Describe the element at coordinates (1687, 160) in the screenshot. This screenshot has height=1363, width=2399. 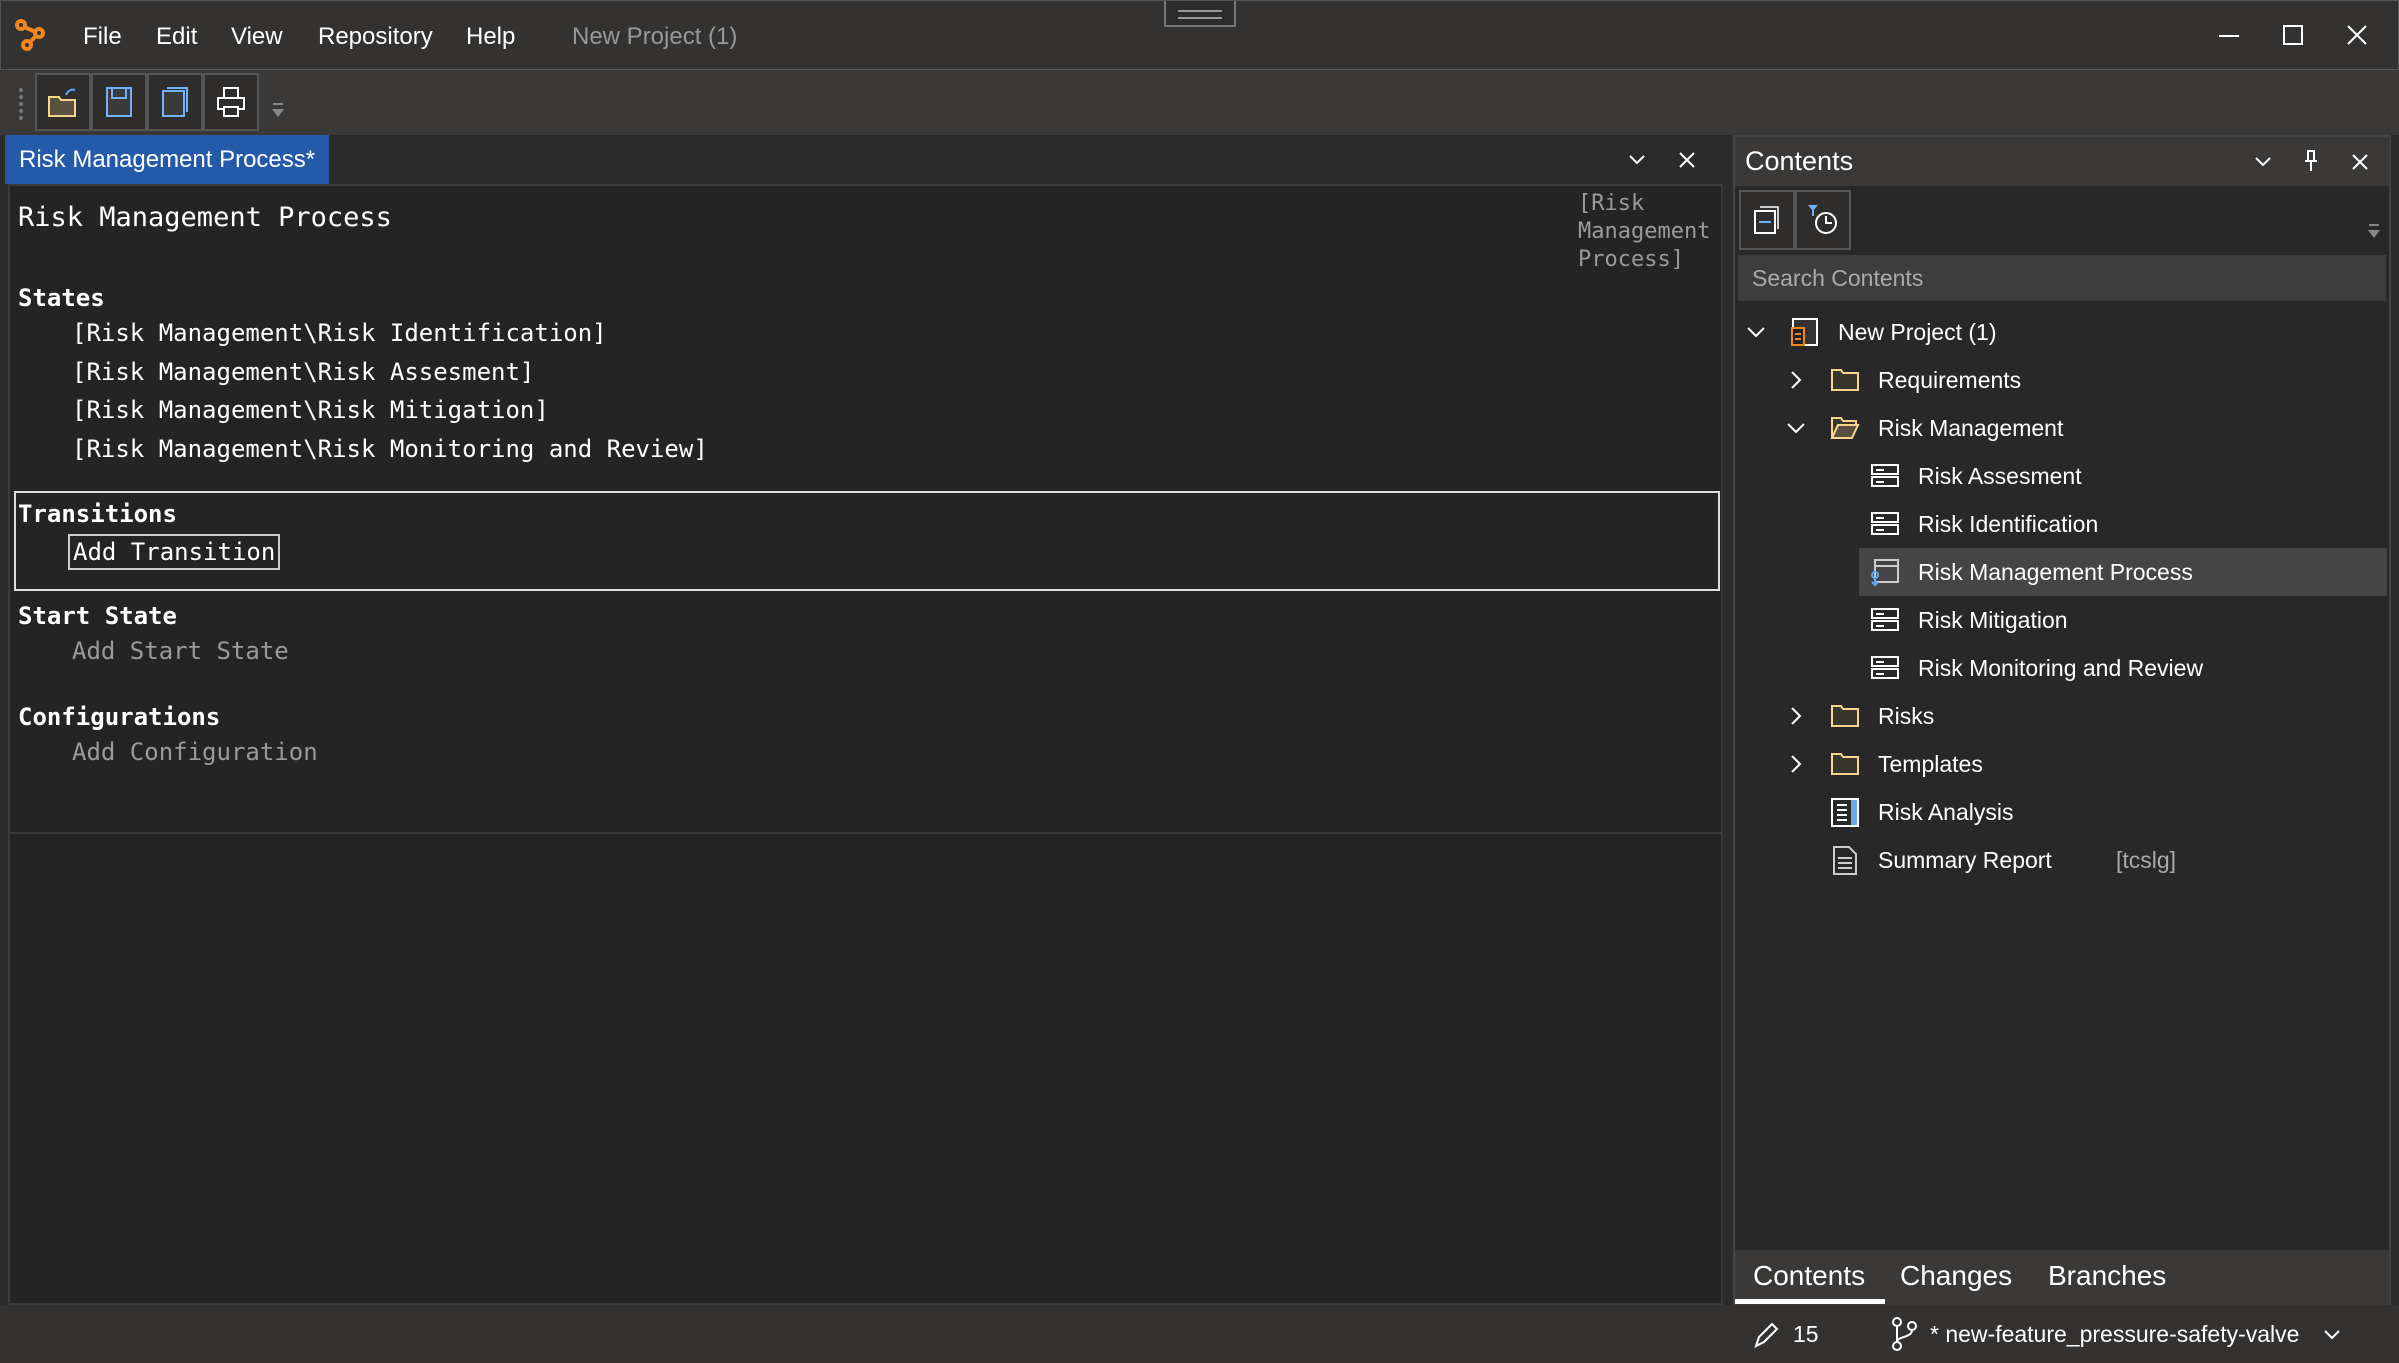
I see `close-tab-icon` at that location.